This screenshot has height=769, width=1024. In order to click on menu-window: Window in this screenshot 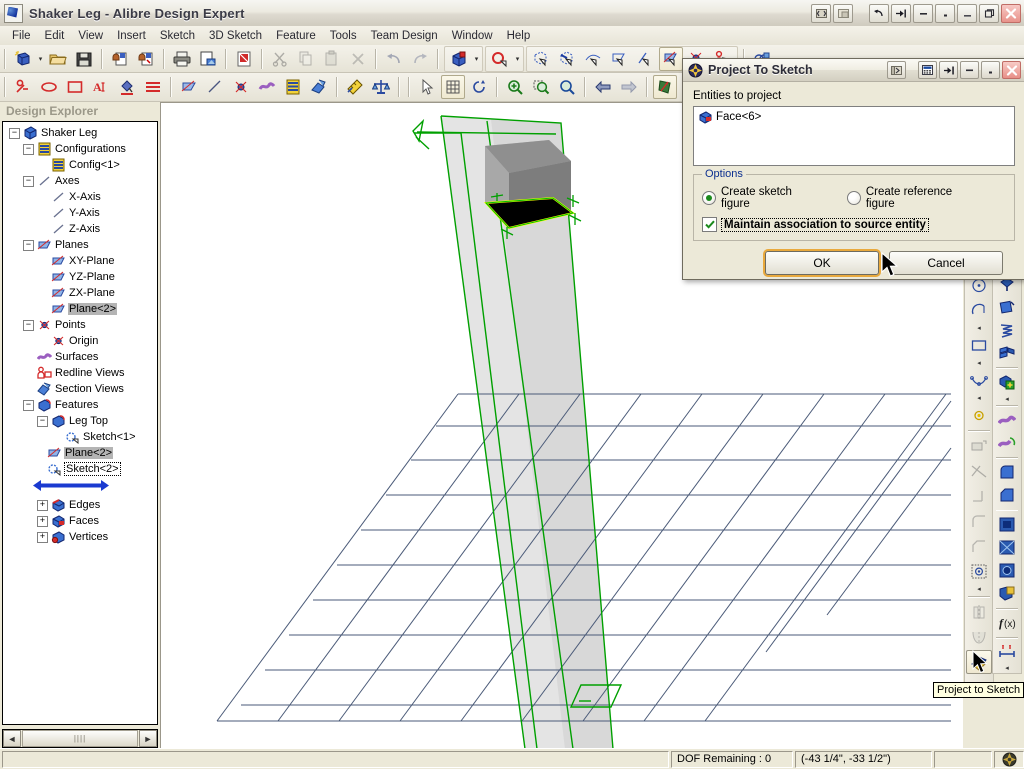, I will do `click(472, 36)`.